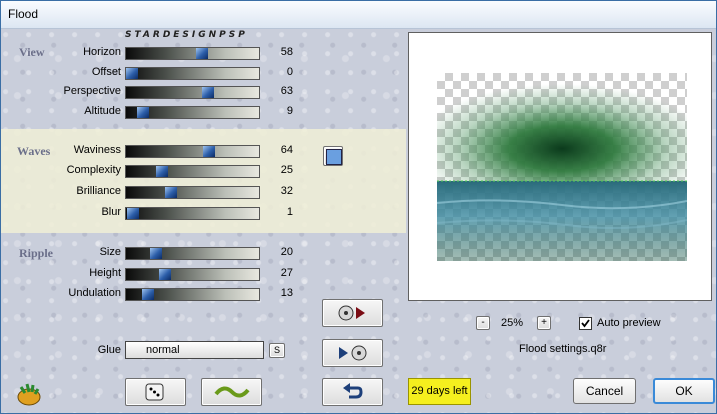  Describe the element at coordinates (278, 273) in the screenshot. I see `slider-value-height: 27` at that location.